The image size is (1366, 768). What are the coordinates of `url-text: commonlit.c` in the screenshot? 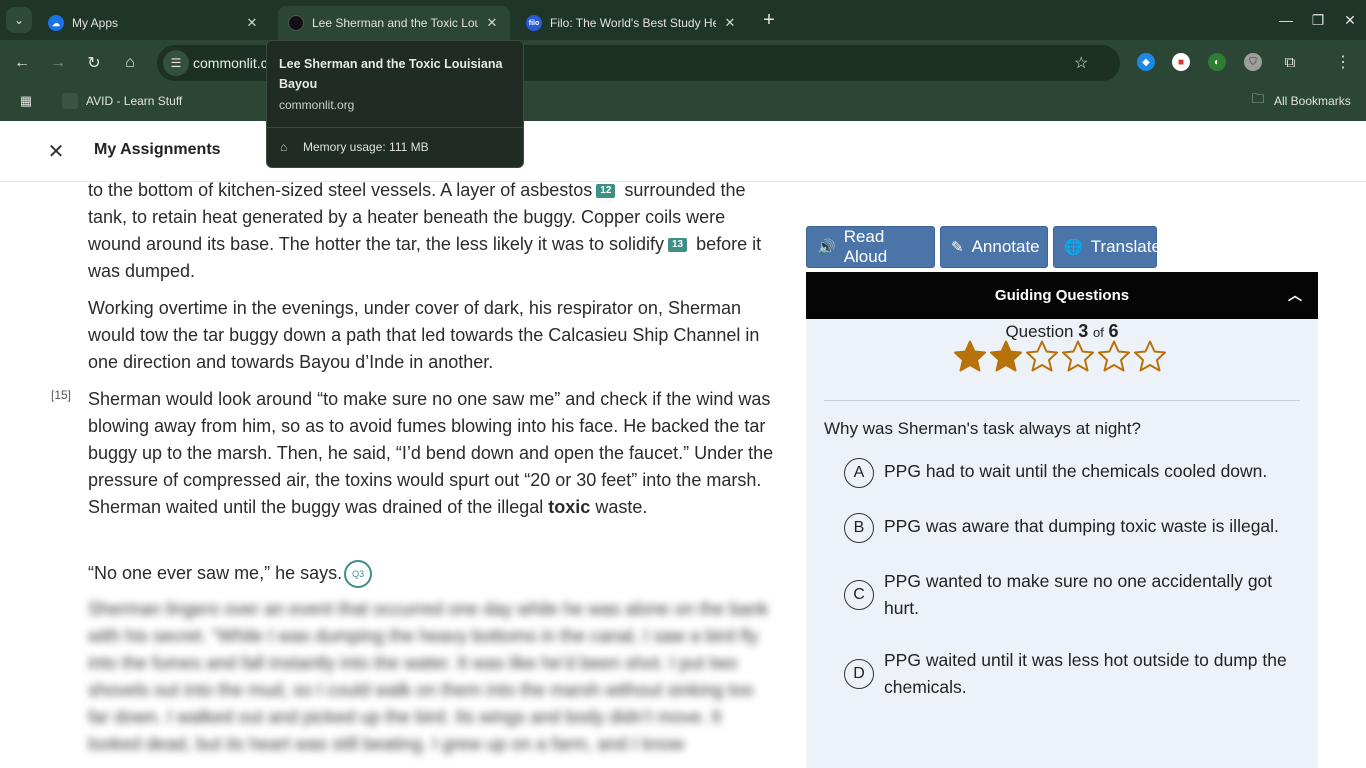 It's located at (230, 63).